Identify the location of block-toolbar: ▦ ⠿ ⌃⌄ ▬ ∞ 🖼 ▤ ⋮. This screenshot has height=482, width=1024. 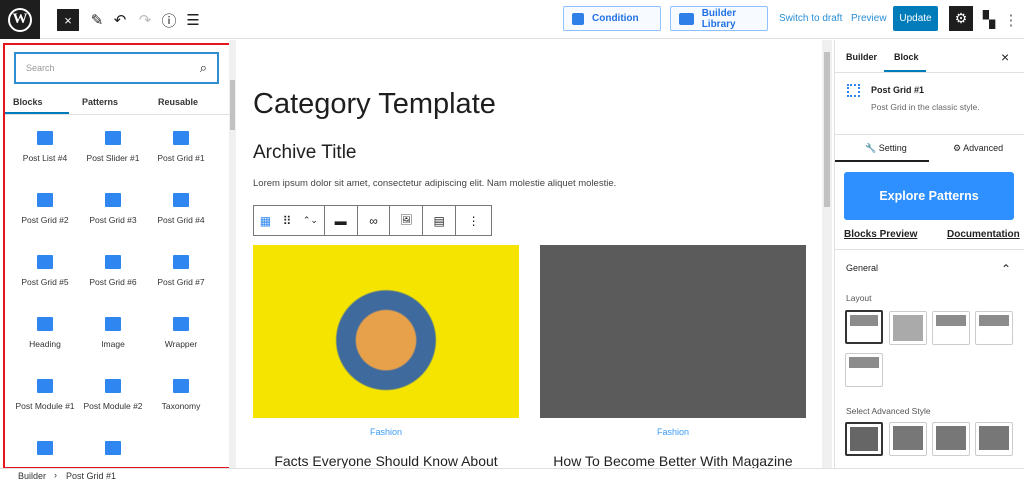
(372, 220).